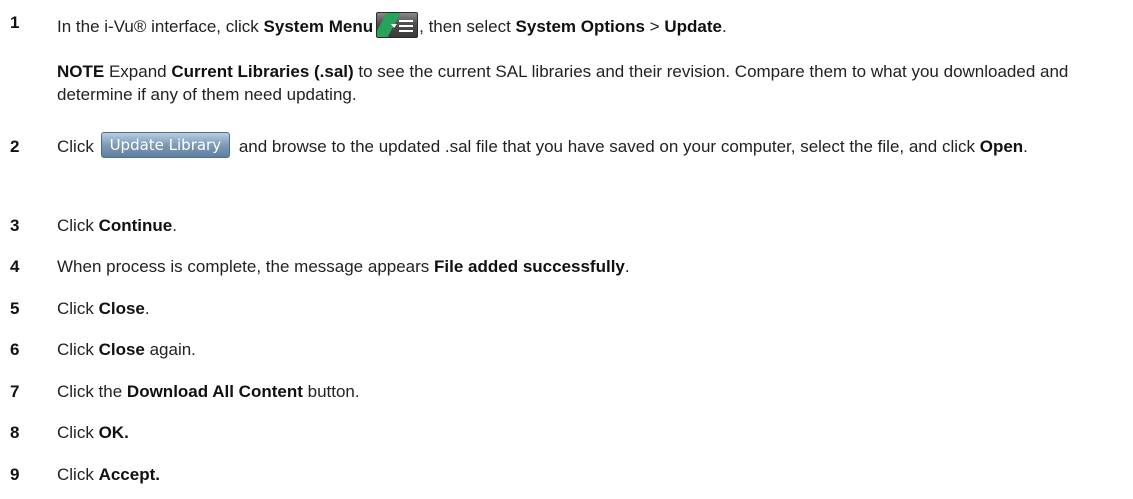 This screenshot has width=1133, height=499. What do you see at coordinates (113, 432) in the screenshot?
I see `ok-label: OK.` at bounding box center [113, 432].